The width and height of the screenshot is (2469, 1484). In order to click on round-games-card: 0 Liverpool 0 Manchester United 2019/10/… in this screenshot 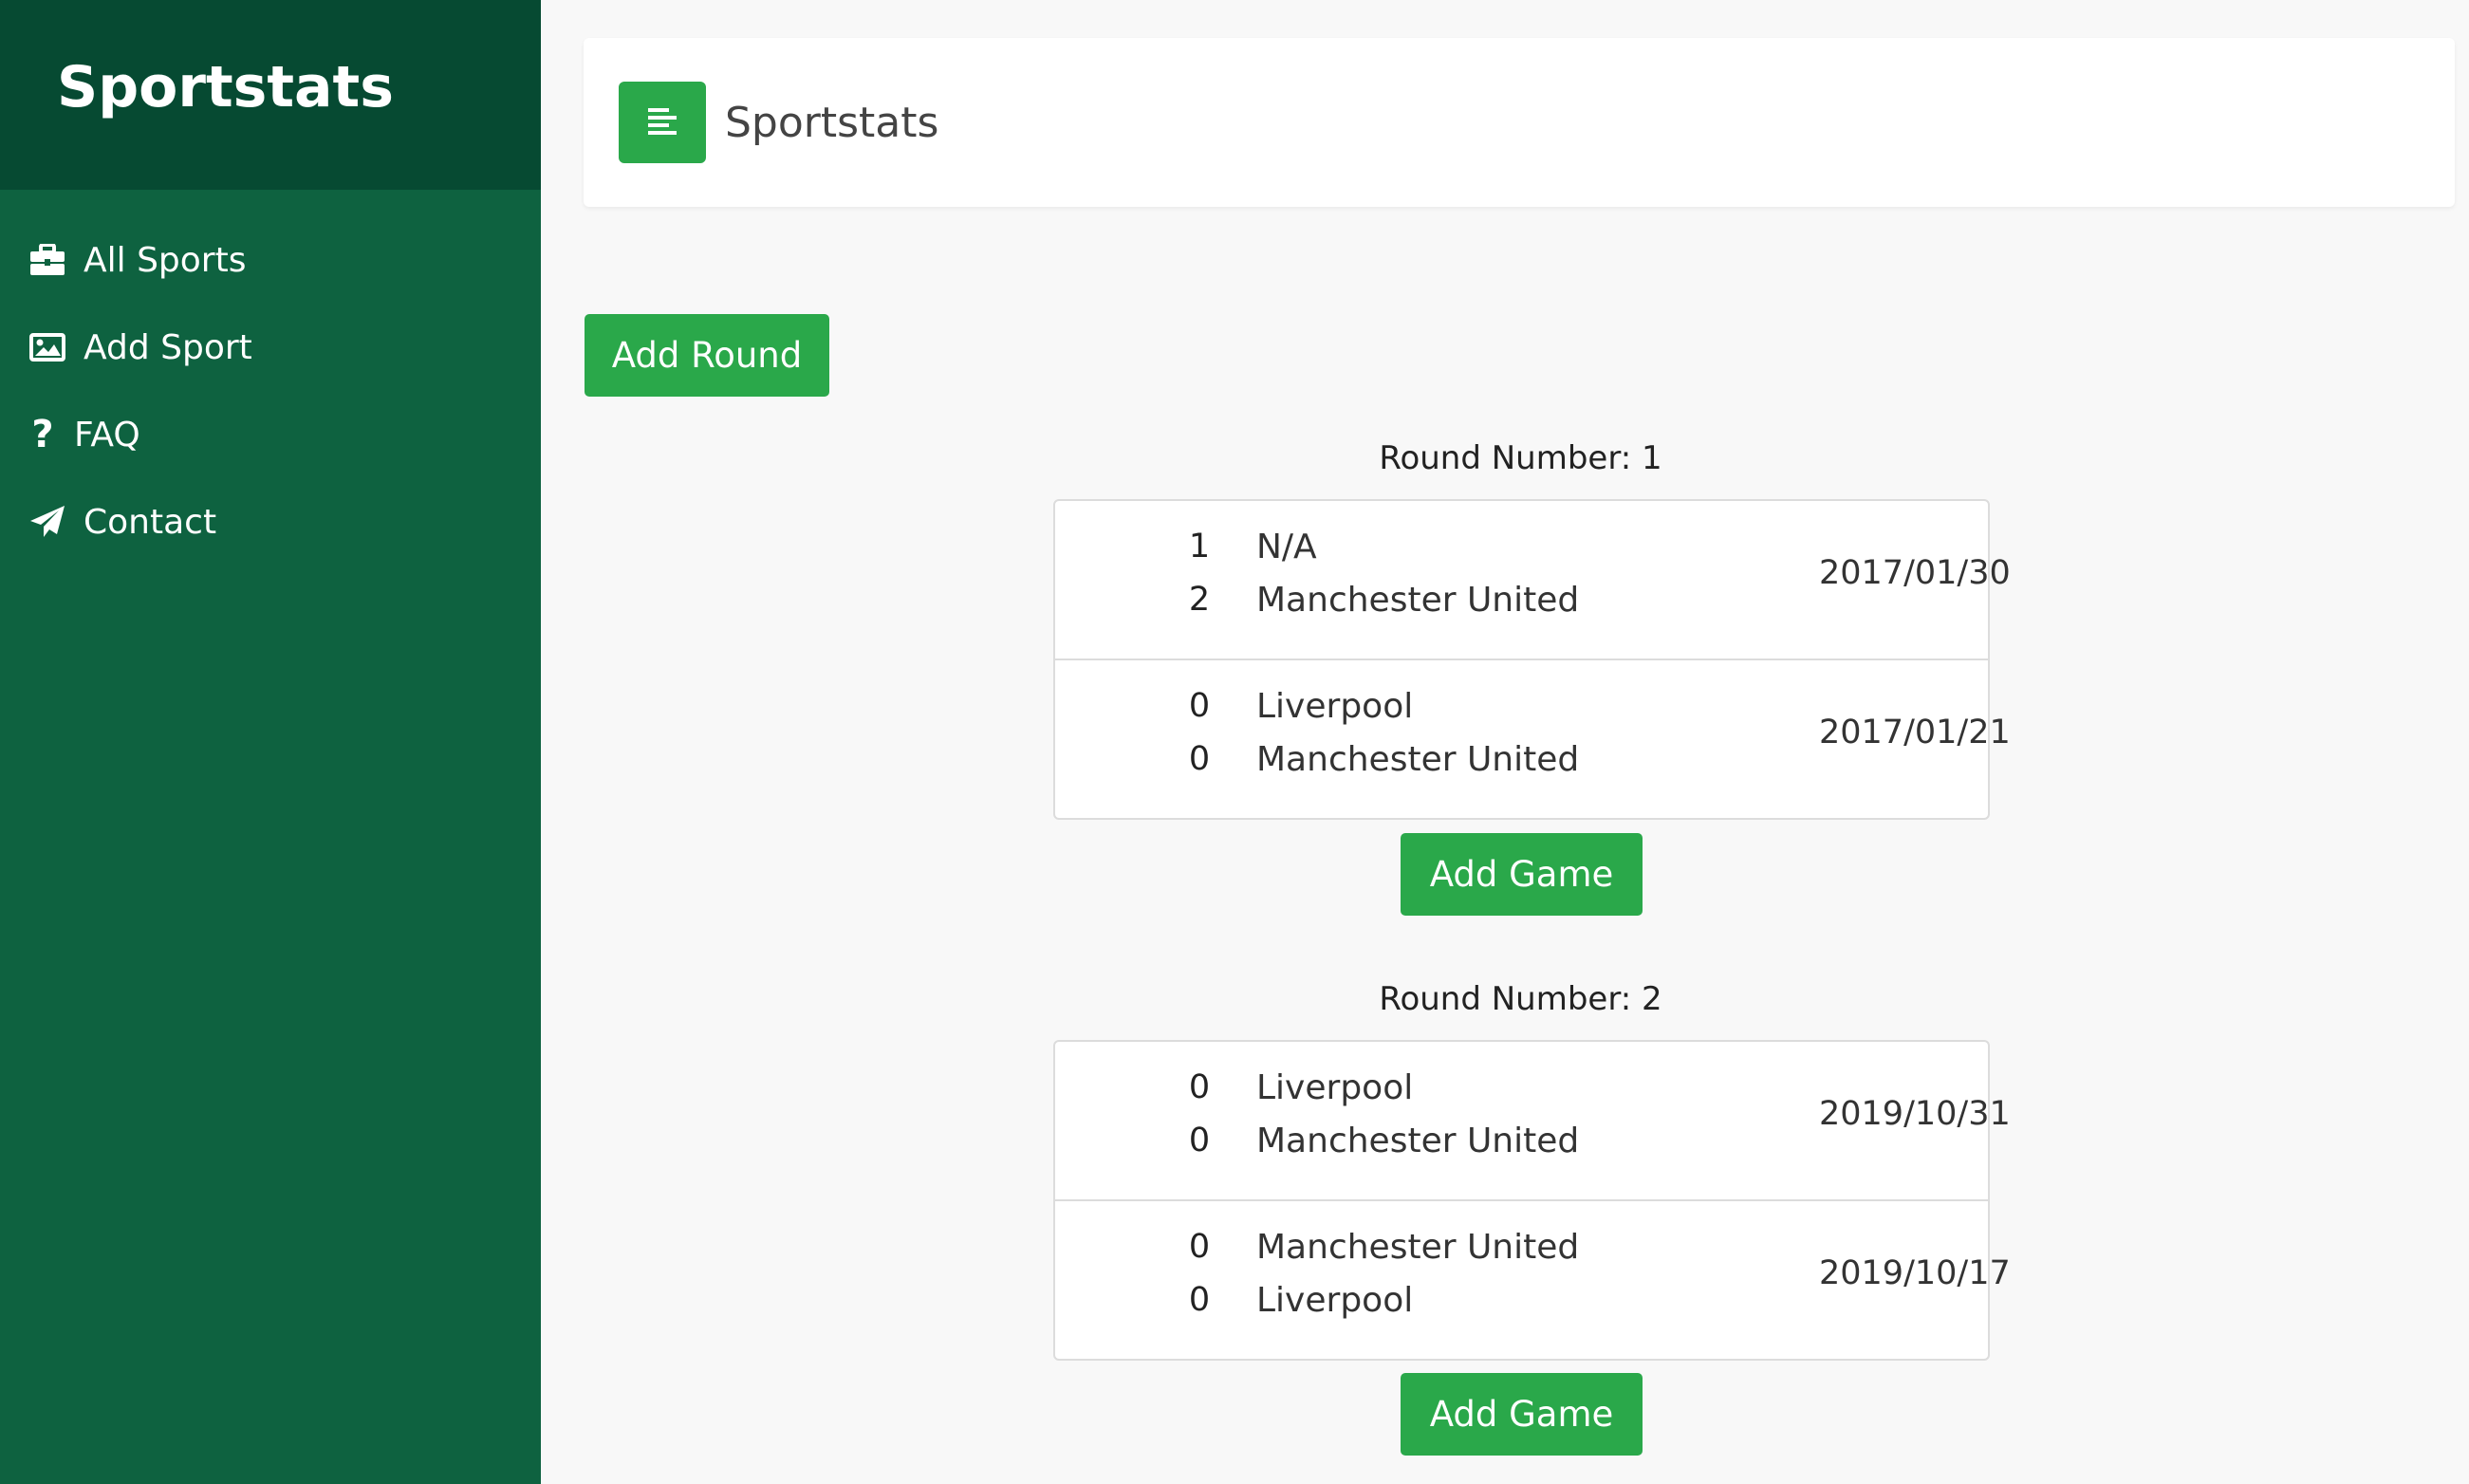, I will do `click(1532, 1200)`.